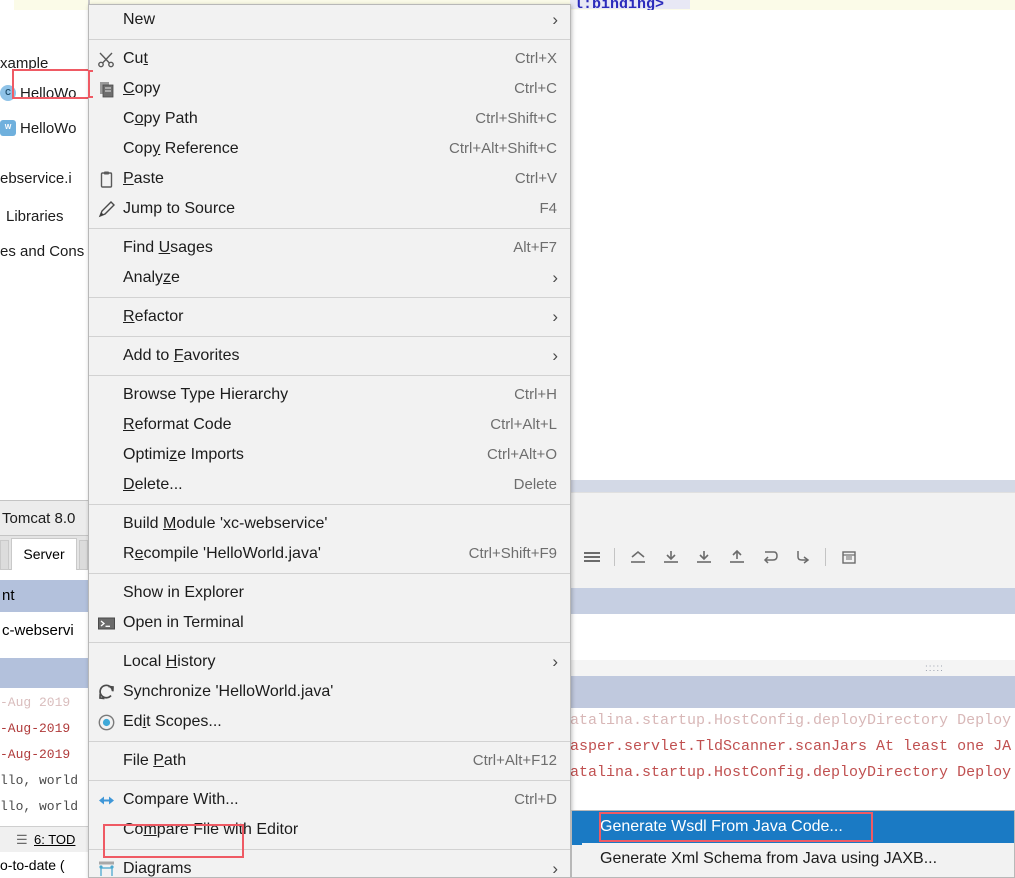 The image size is (1015, 878). I want to click on menu-item-open-in-terminal: Open in Terminal, so click(329, 623).